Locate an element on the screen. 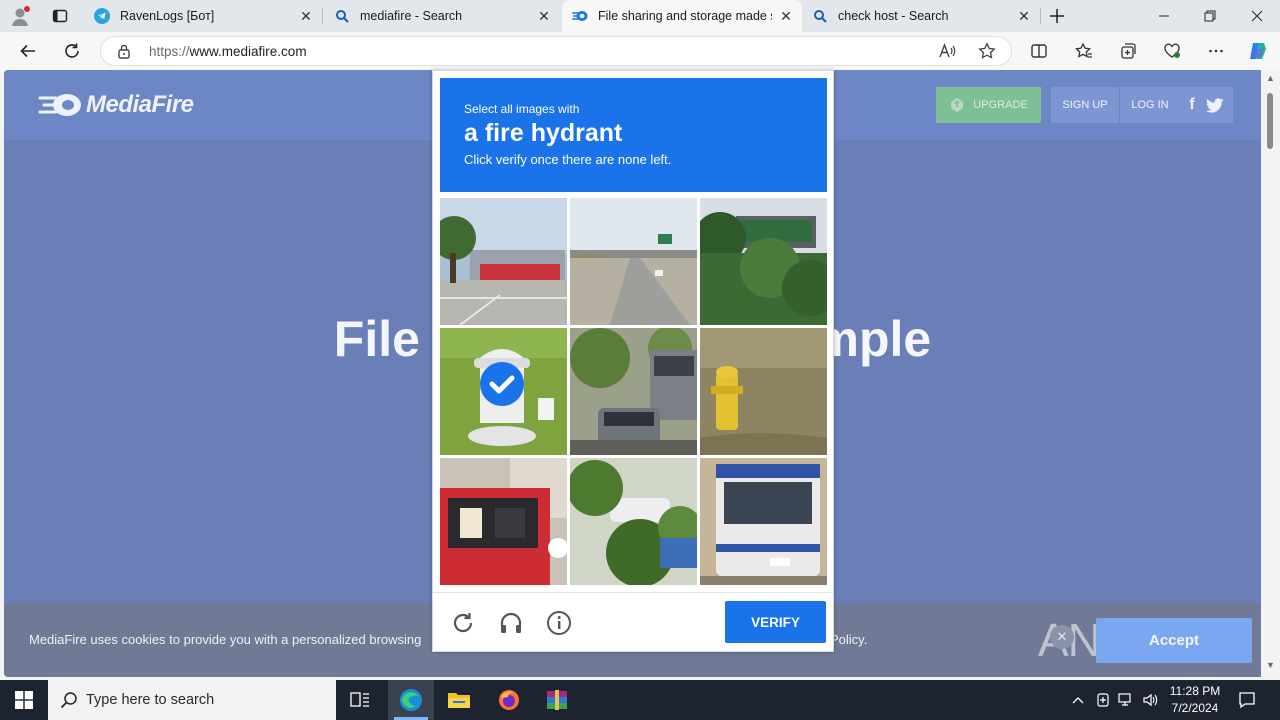  read-aloud-icon is located at coordinates (947, 51).